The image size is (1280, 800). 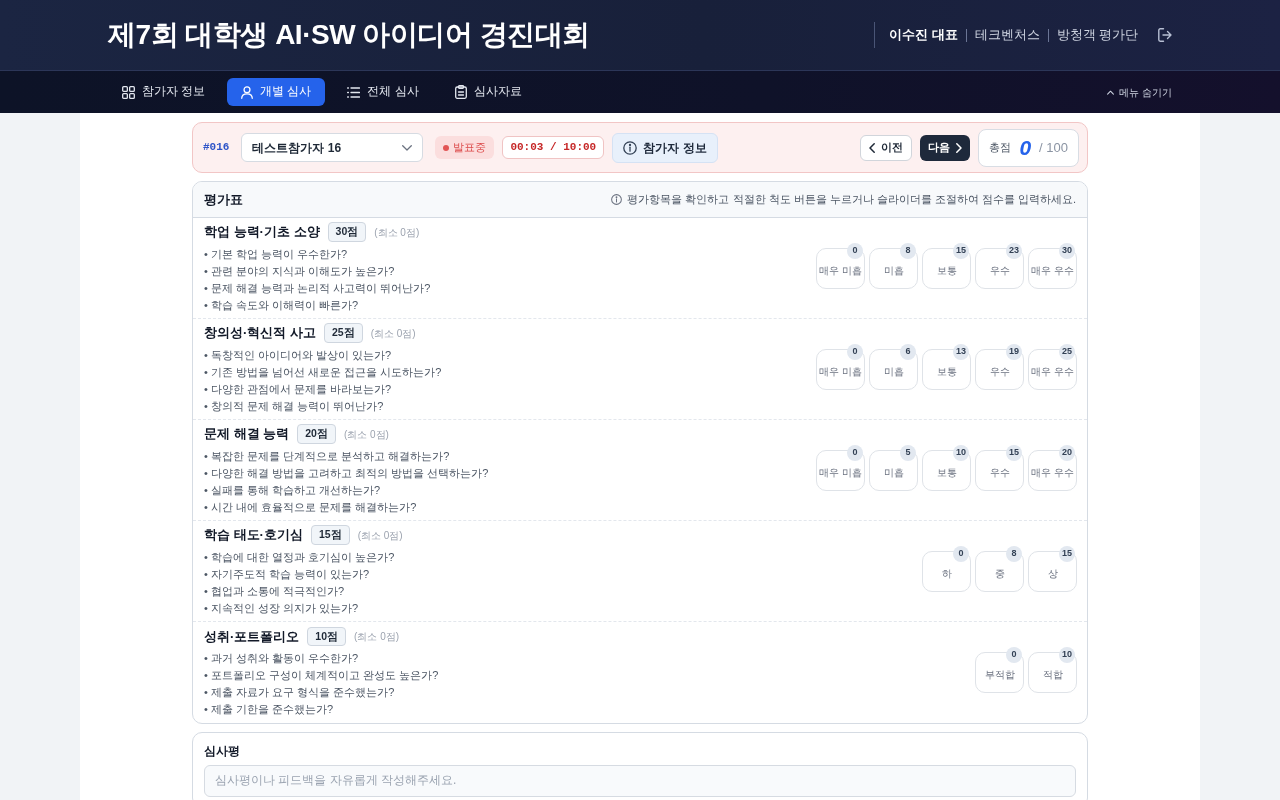 I want to click on criterion-question: • 과거 성취와 활동이 우수한가?, so click(x=282, y=659).